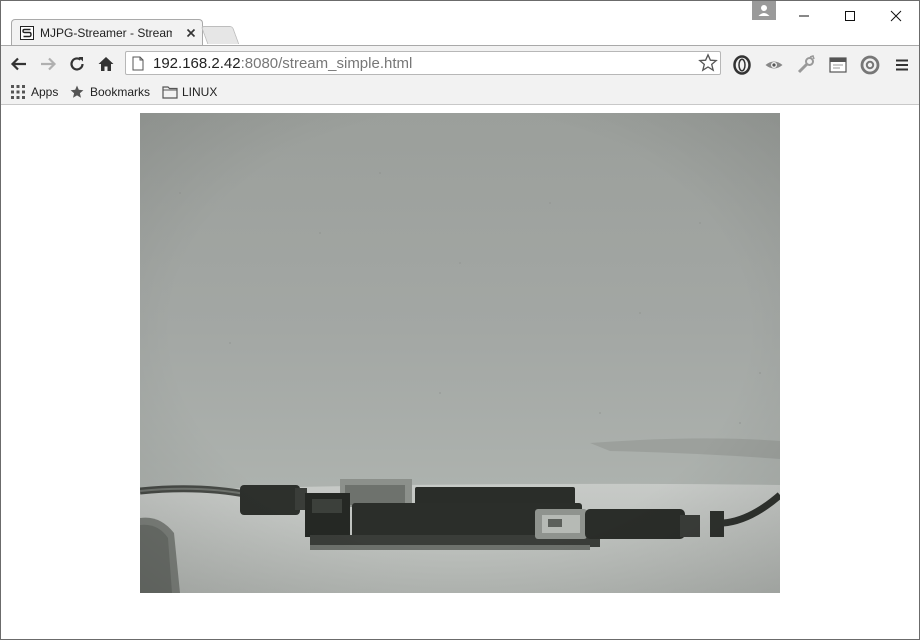 The image size is (920, 640). I want to click on tab-close-icon, so click(191, 32).